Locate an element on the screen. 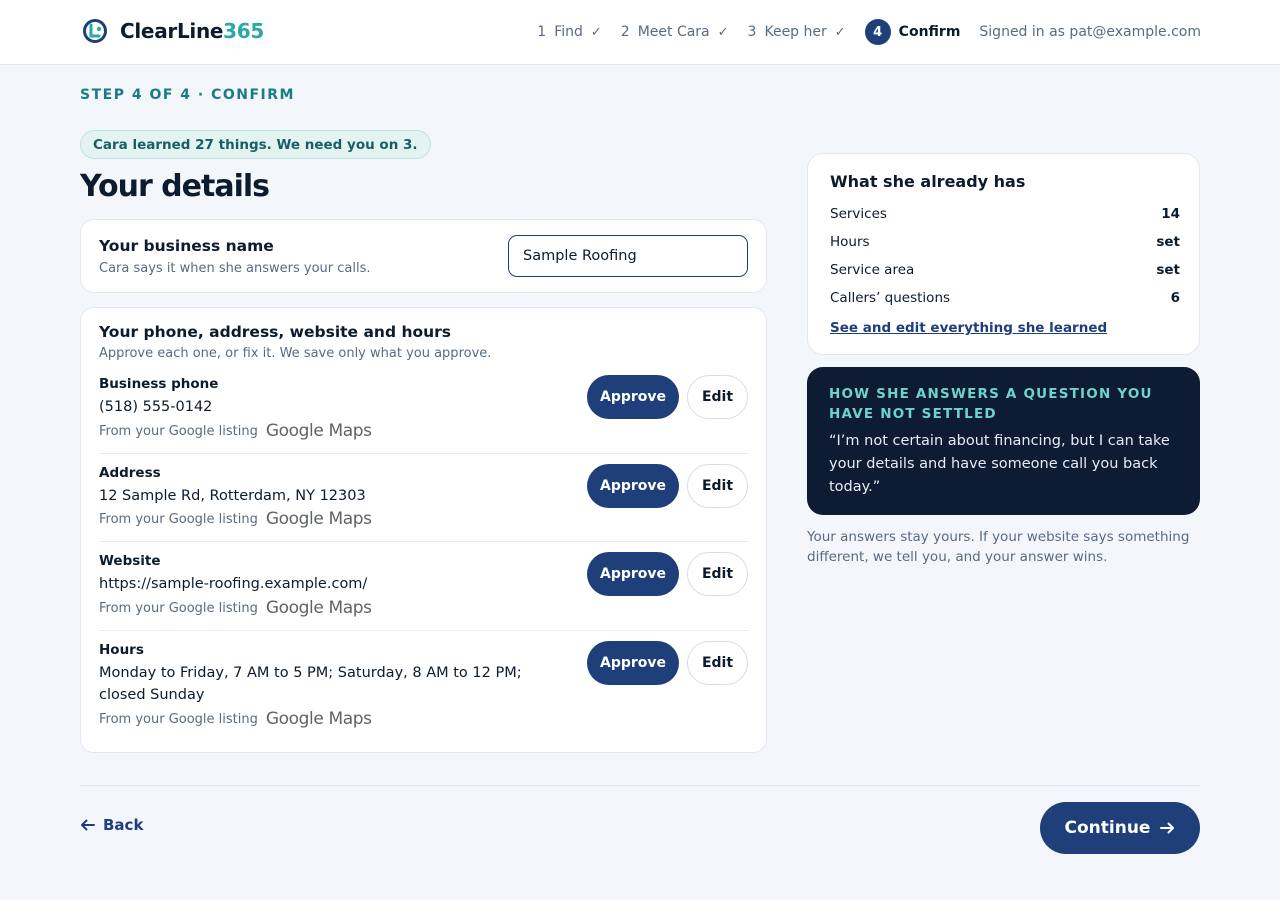 This screenshot has width=1280, height=900. back-button: Back is located at coordinates (111, 825).